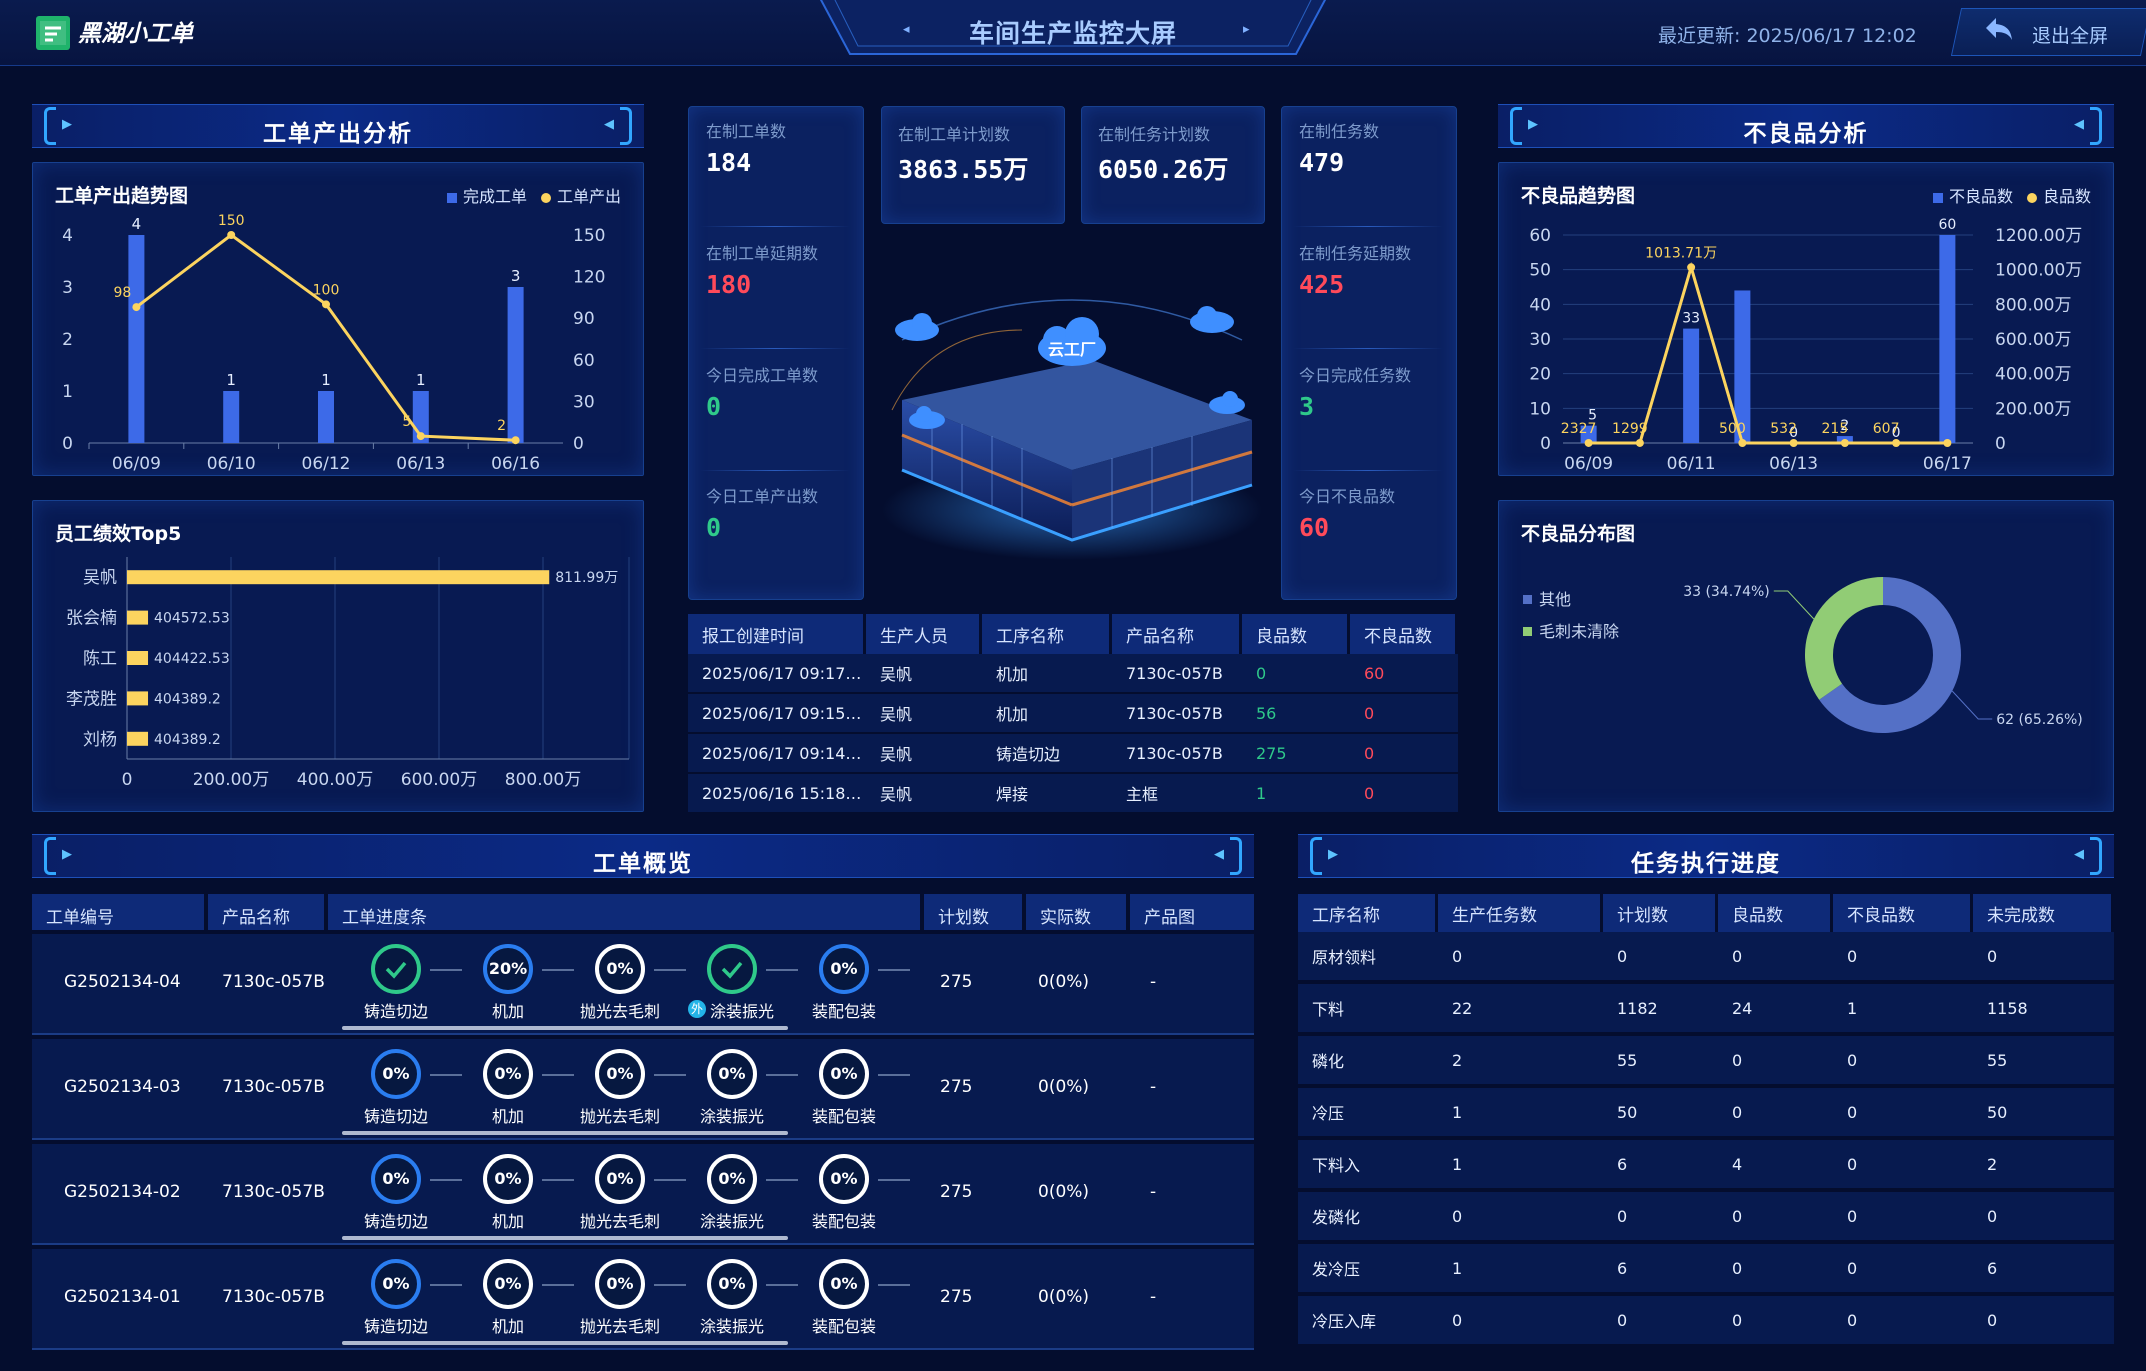  I want to click on employee-bar-label: 404422.53, so click(192, 659).